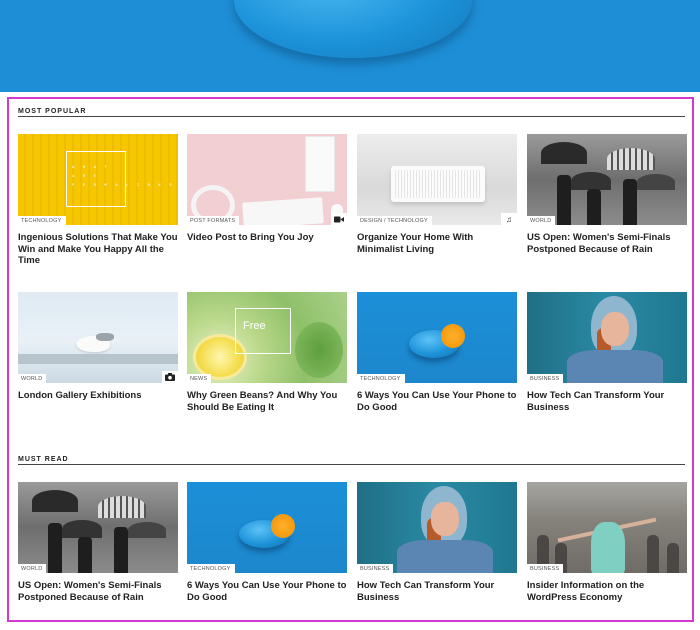 The width and height of the screenshot is (700, 630). I want to click on article-thumbnail: DESIGN / TECHNOLOGY ♫, so click(437, 179).